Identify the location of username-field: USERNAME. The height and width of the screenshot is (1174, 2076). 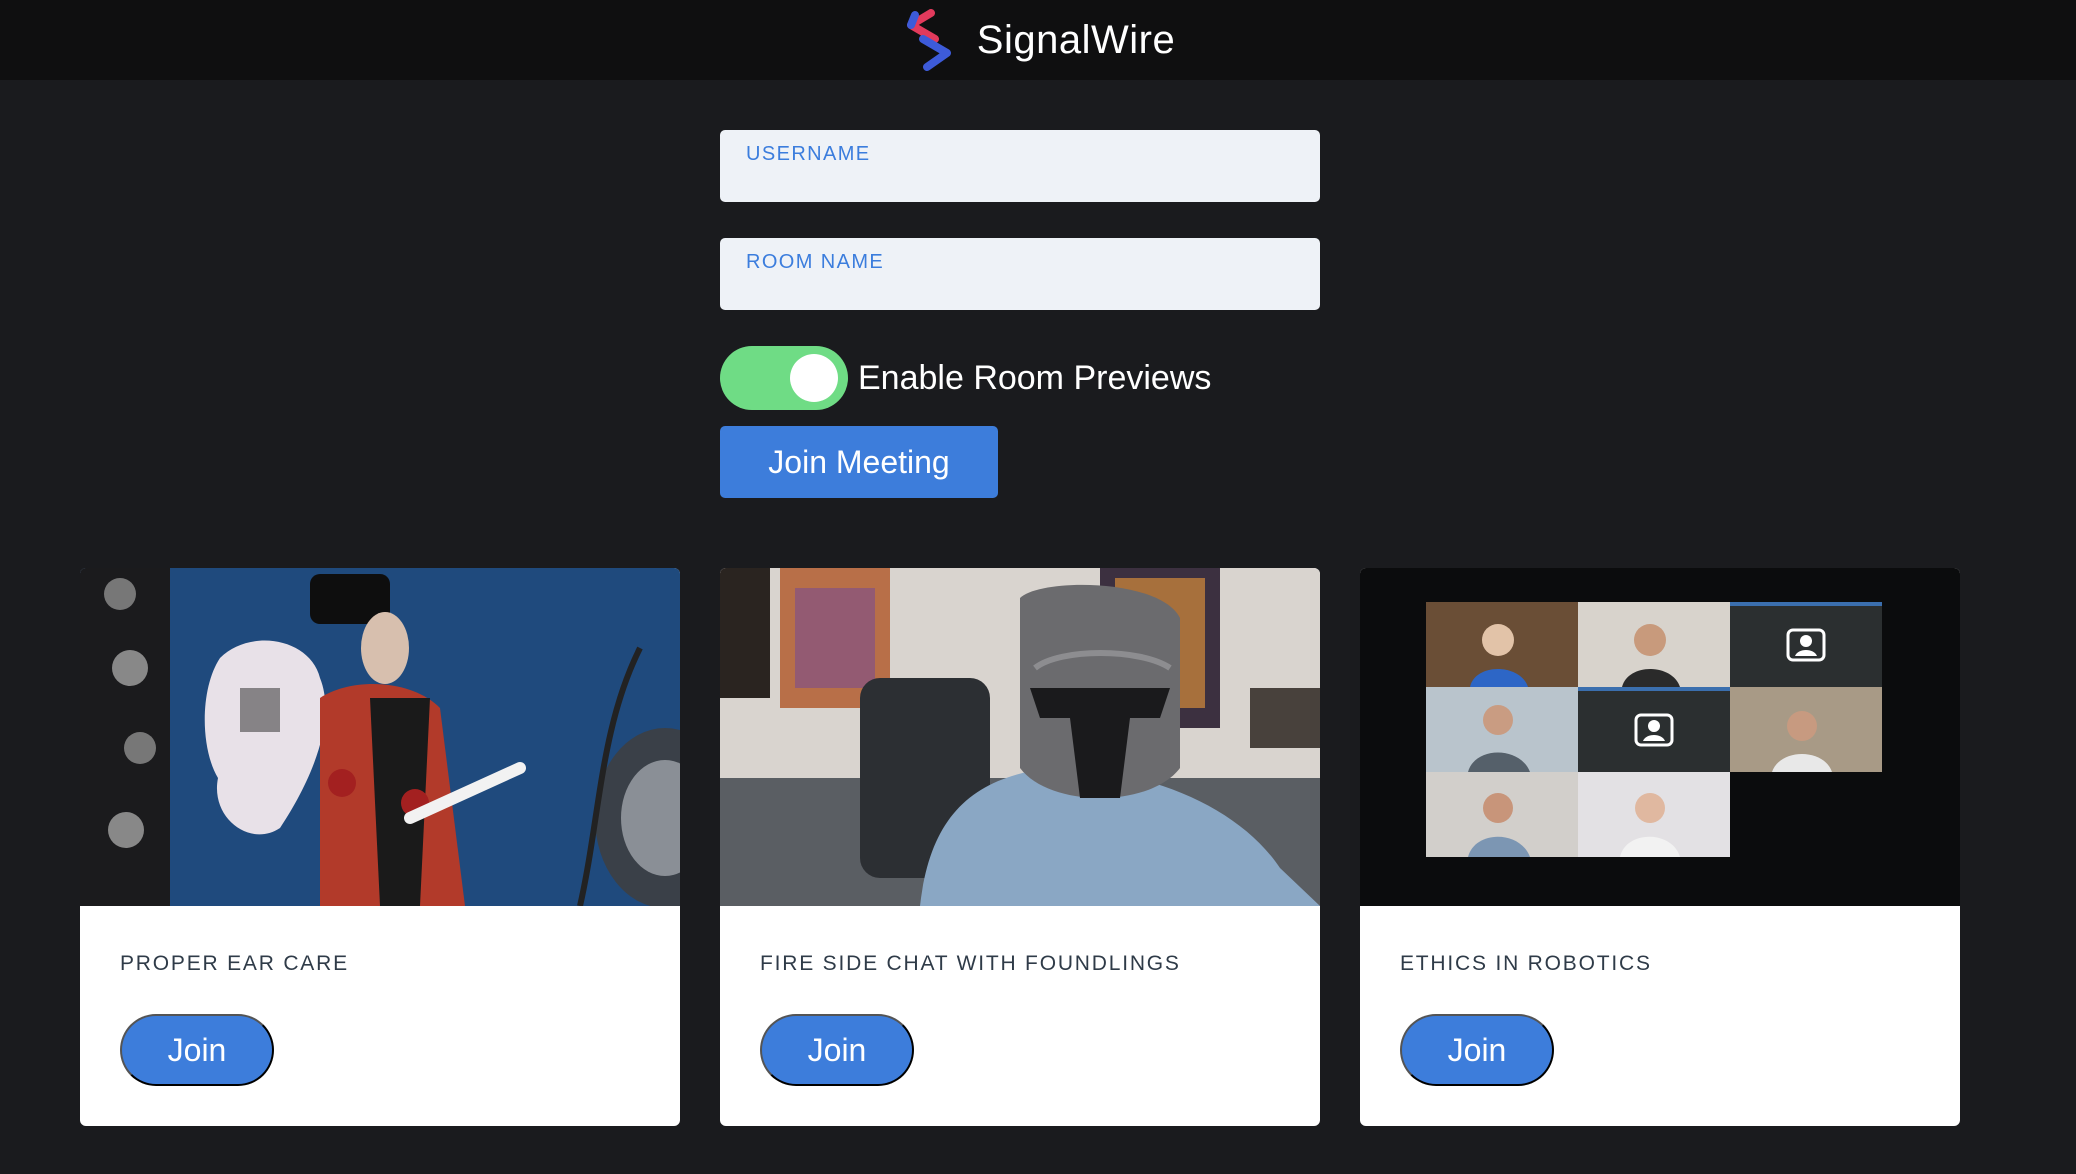
(1020, 166).